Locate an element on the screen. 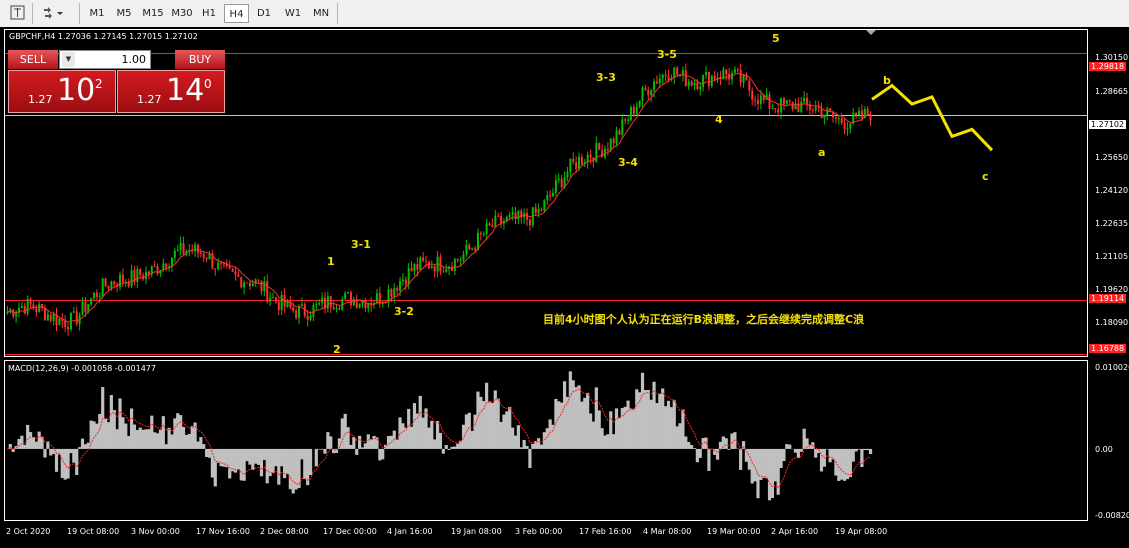  chart-shift-marker-icon is located at coordinates (871, 32).